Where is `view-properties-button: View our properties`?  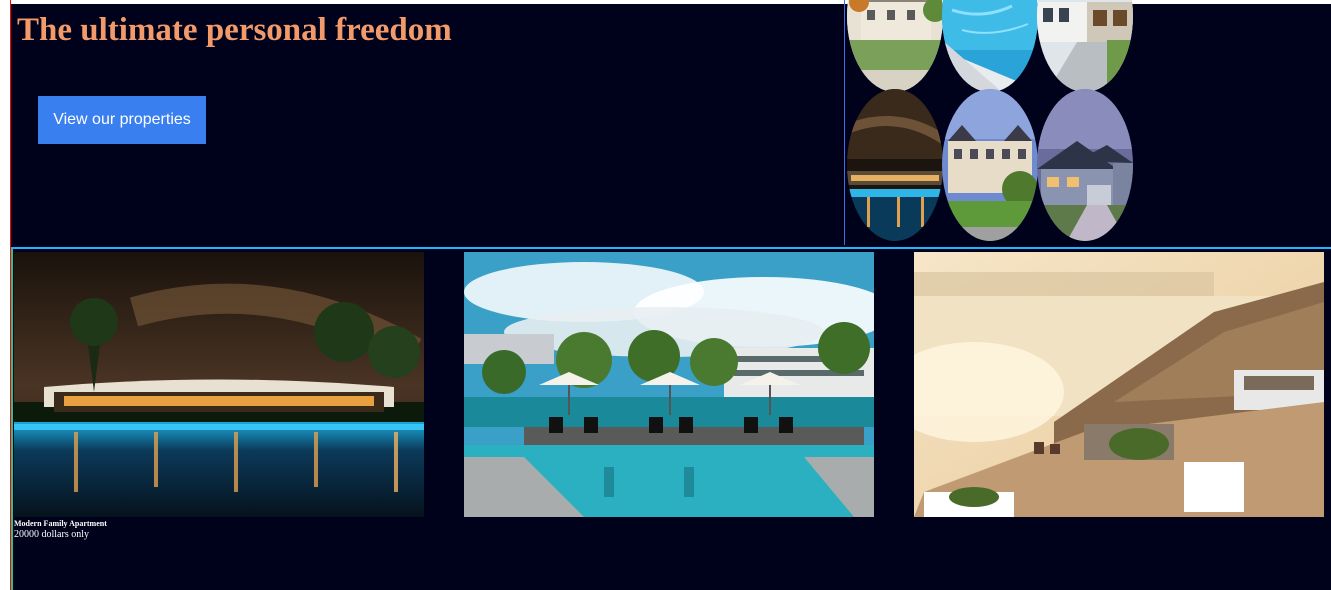 view-properties-button: View our properties is located at coordinates (122, 120).